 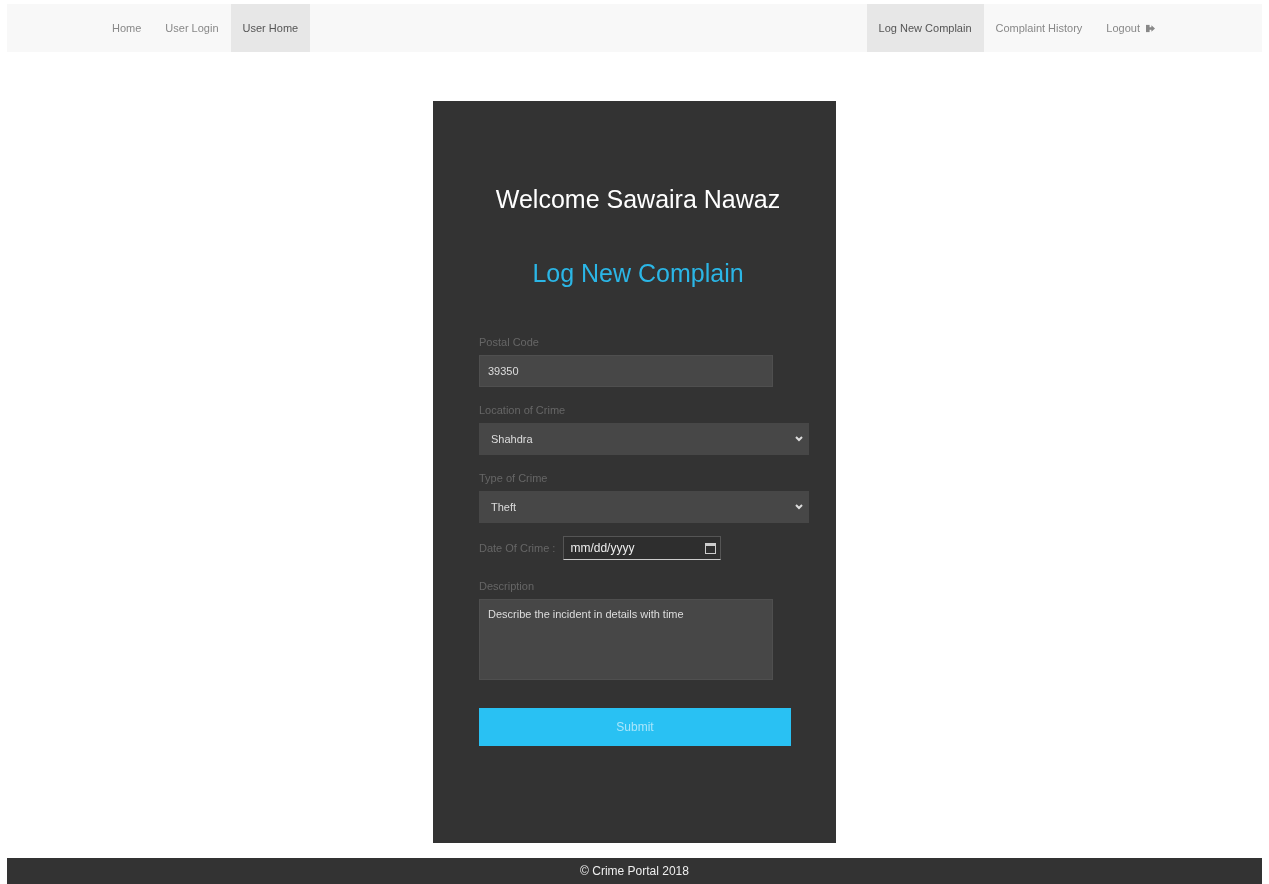 What do you see at coordinates (638, 273) in the screenshot?
I see `form-heading: Log New Complain` at bounding box center [638, 273].